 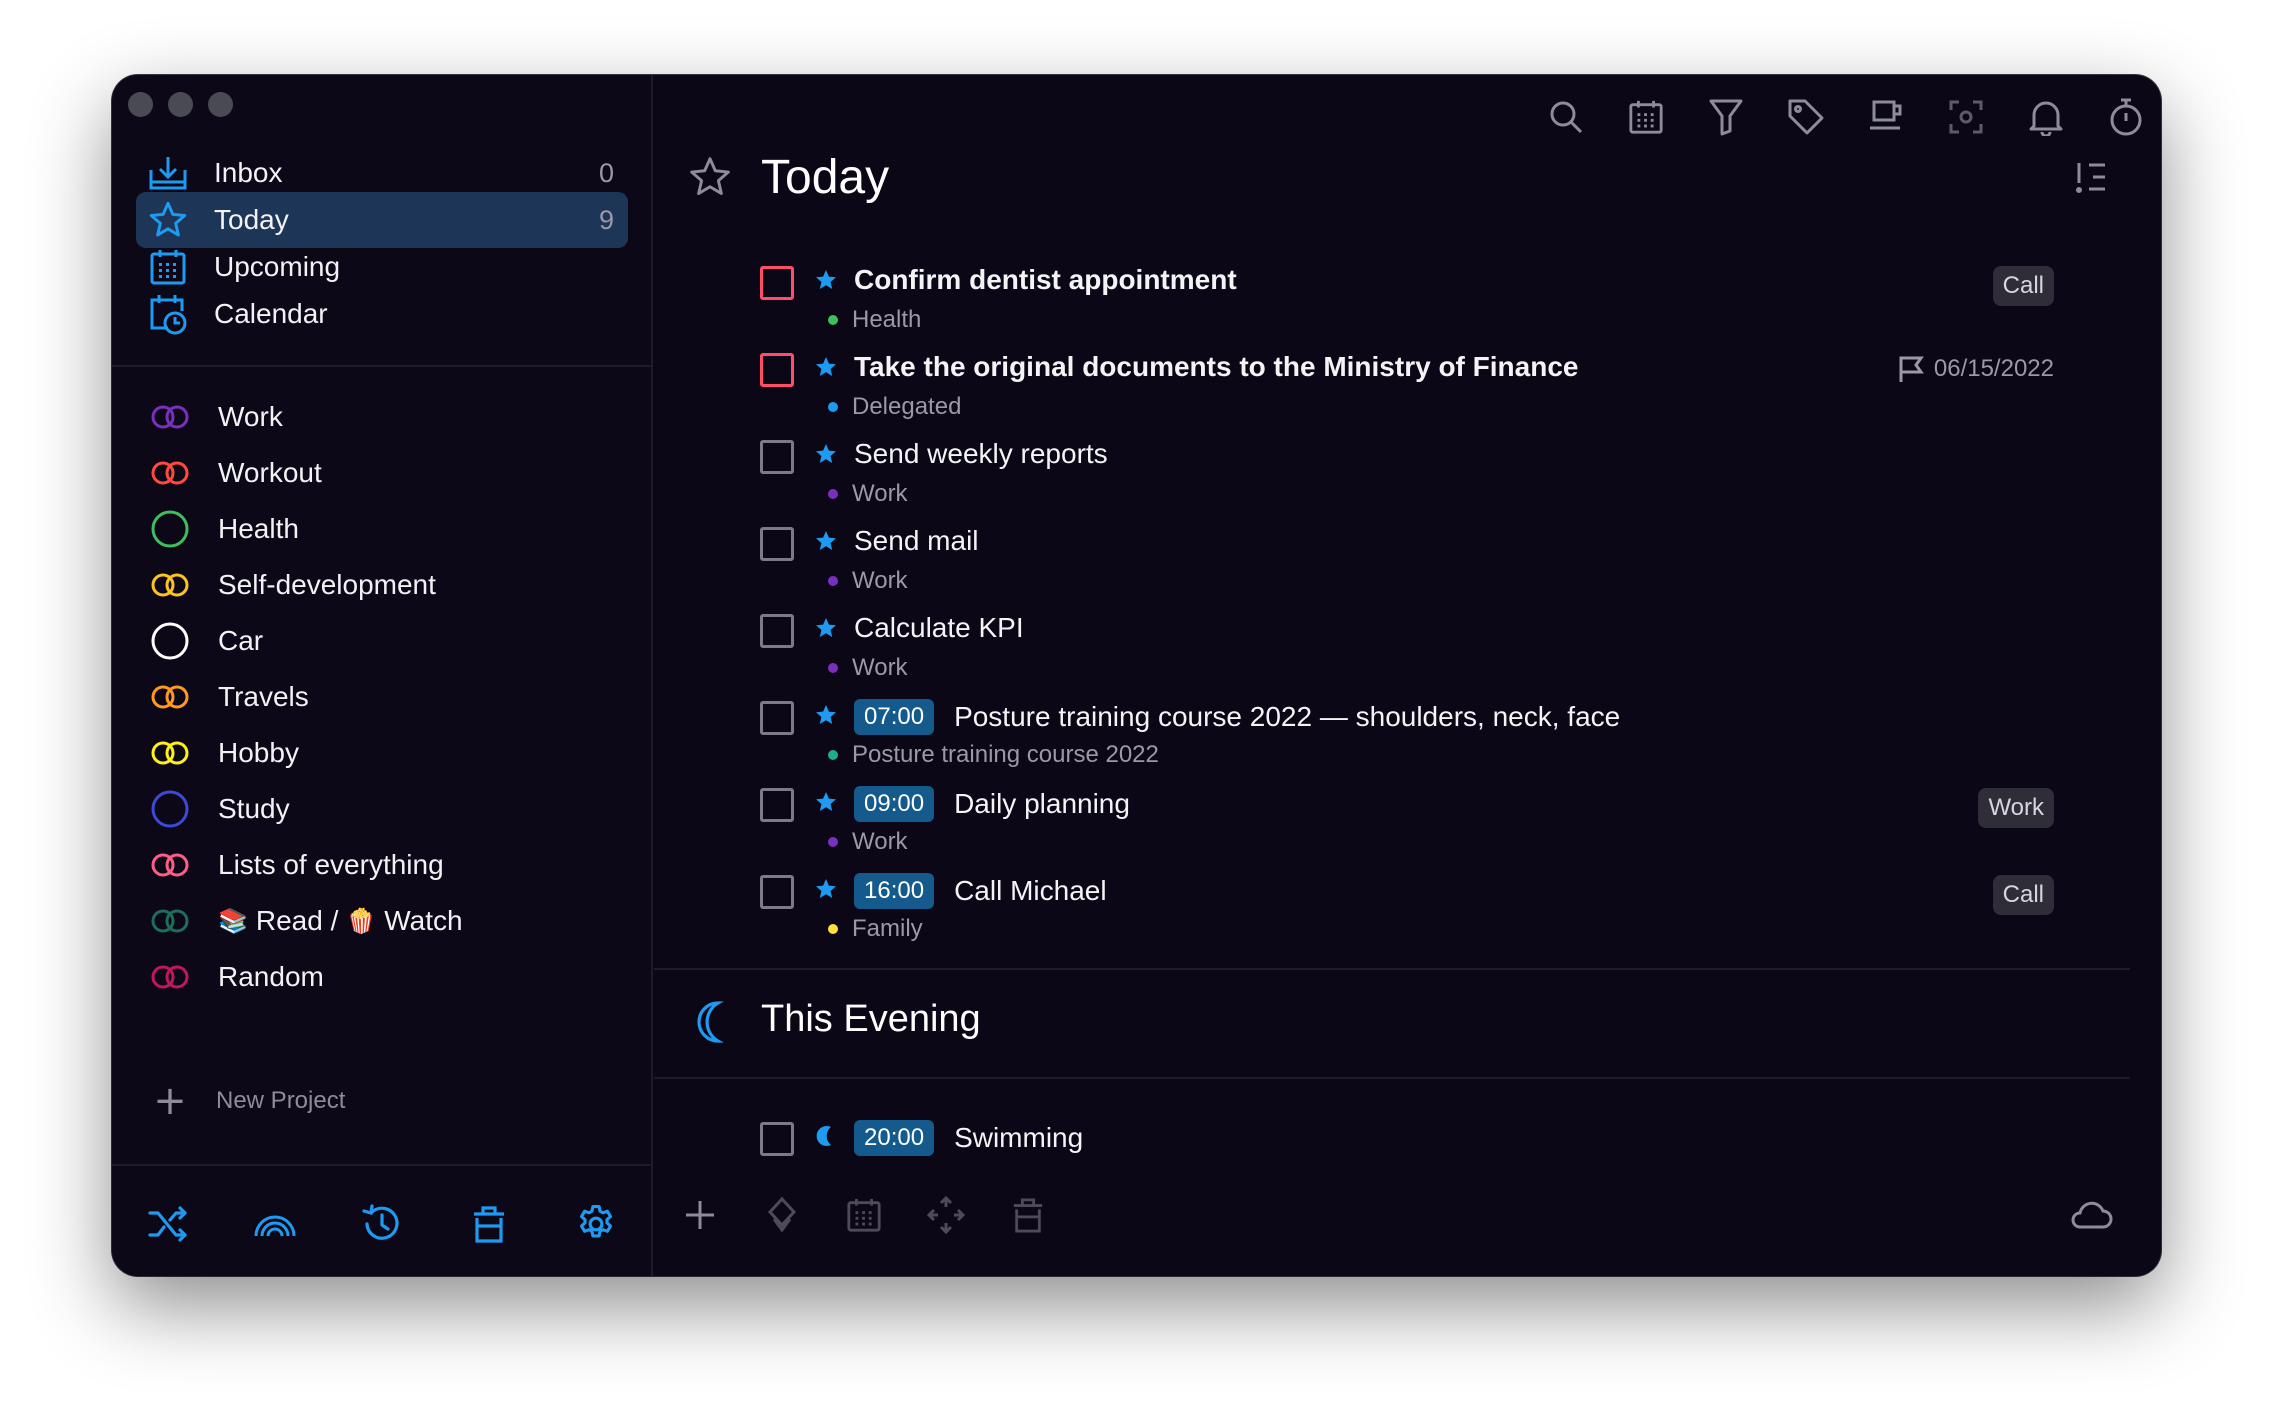 What do you see at coordinates (246, 1101) in the screenshot?
I see `new-project-button: + New Project` at bounding box center [246, 1101].